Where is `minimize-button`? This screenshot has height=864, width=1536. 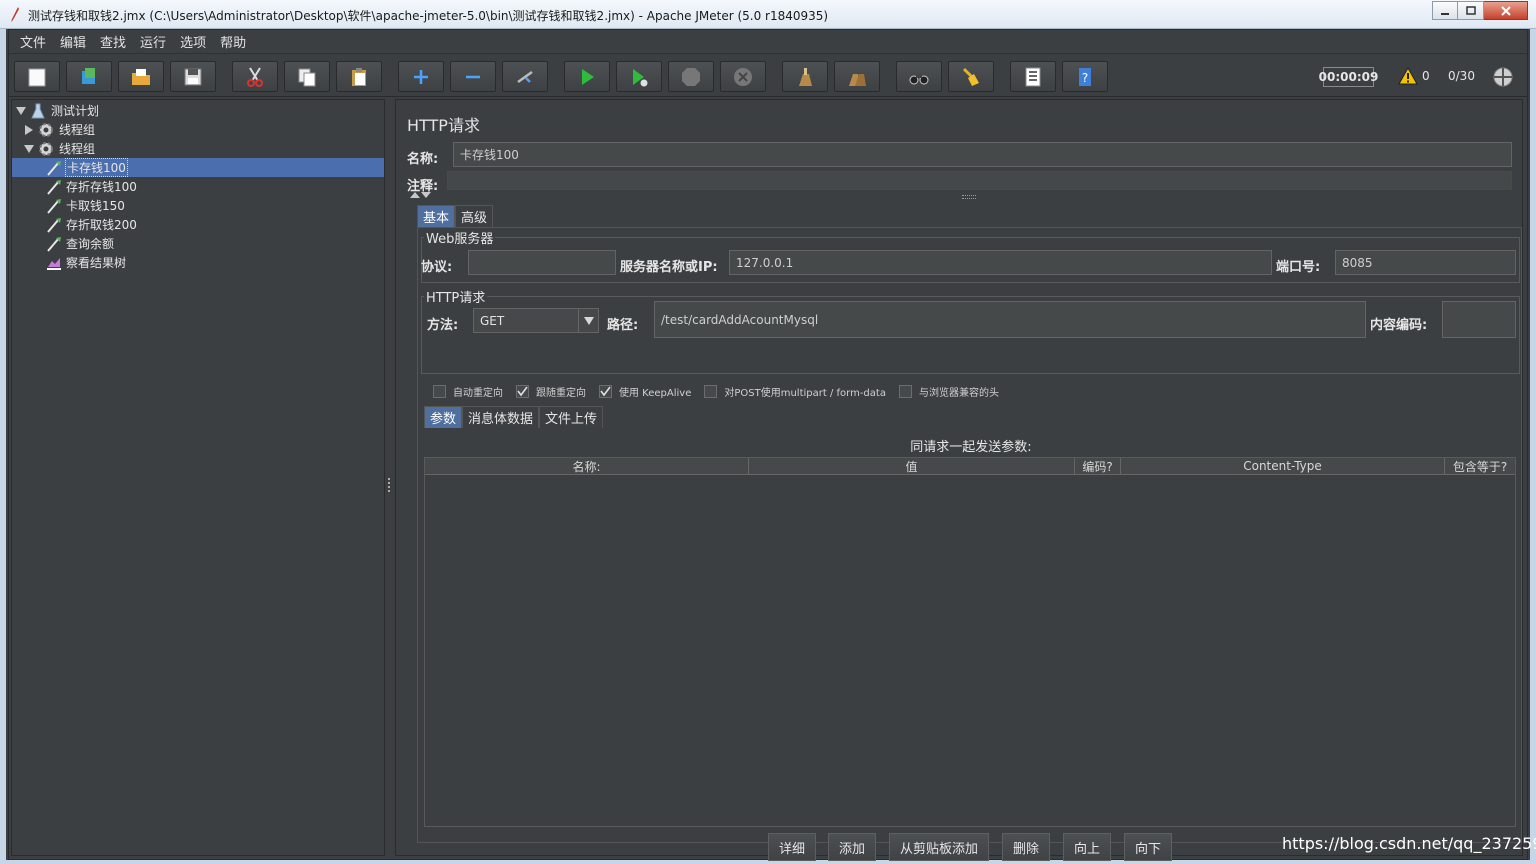 minimize-button is located at coordinates (1445, 10).